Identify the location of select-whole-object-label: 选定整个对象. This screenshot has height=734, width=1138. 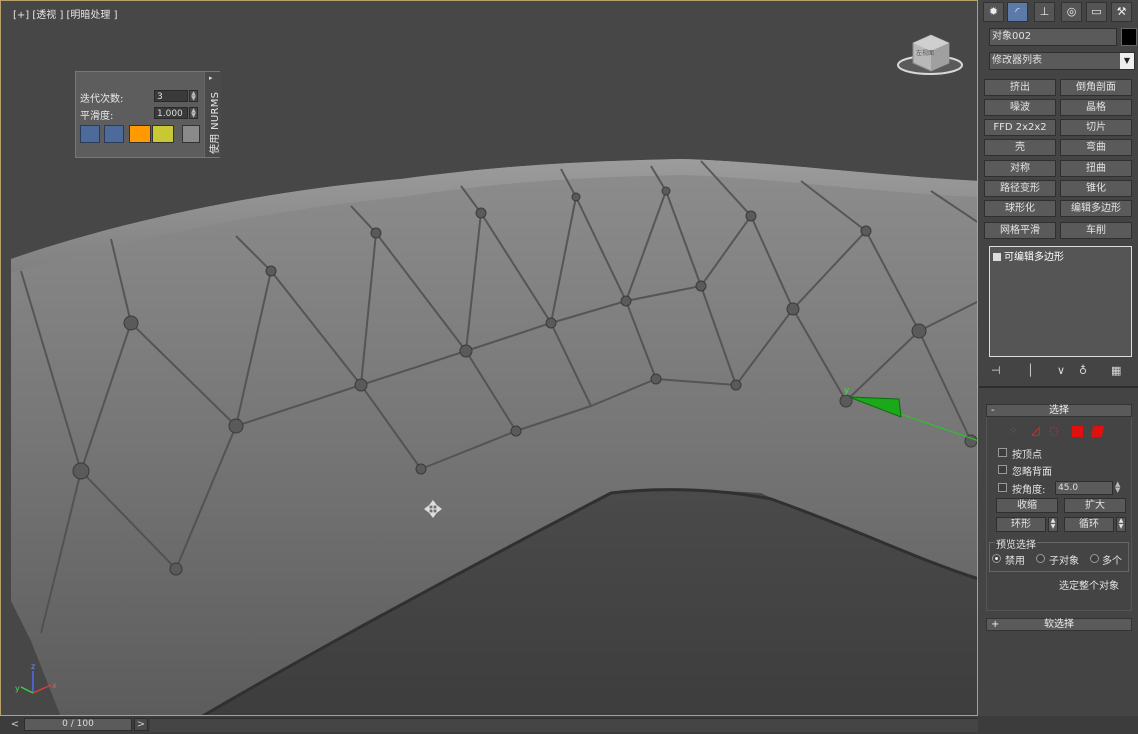
(1089, 584).